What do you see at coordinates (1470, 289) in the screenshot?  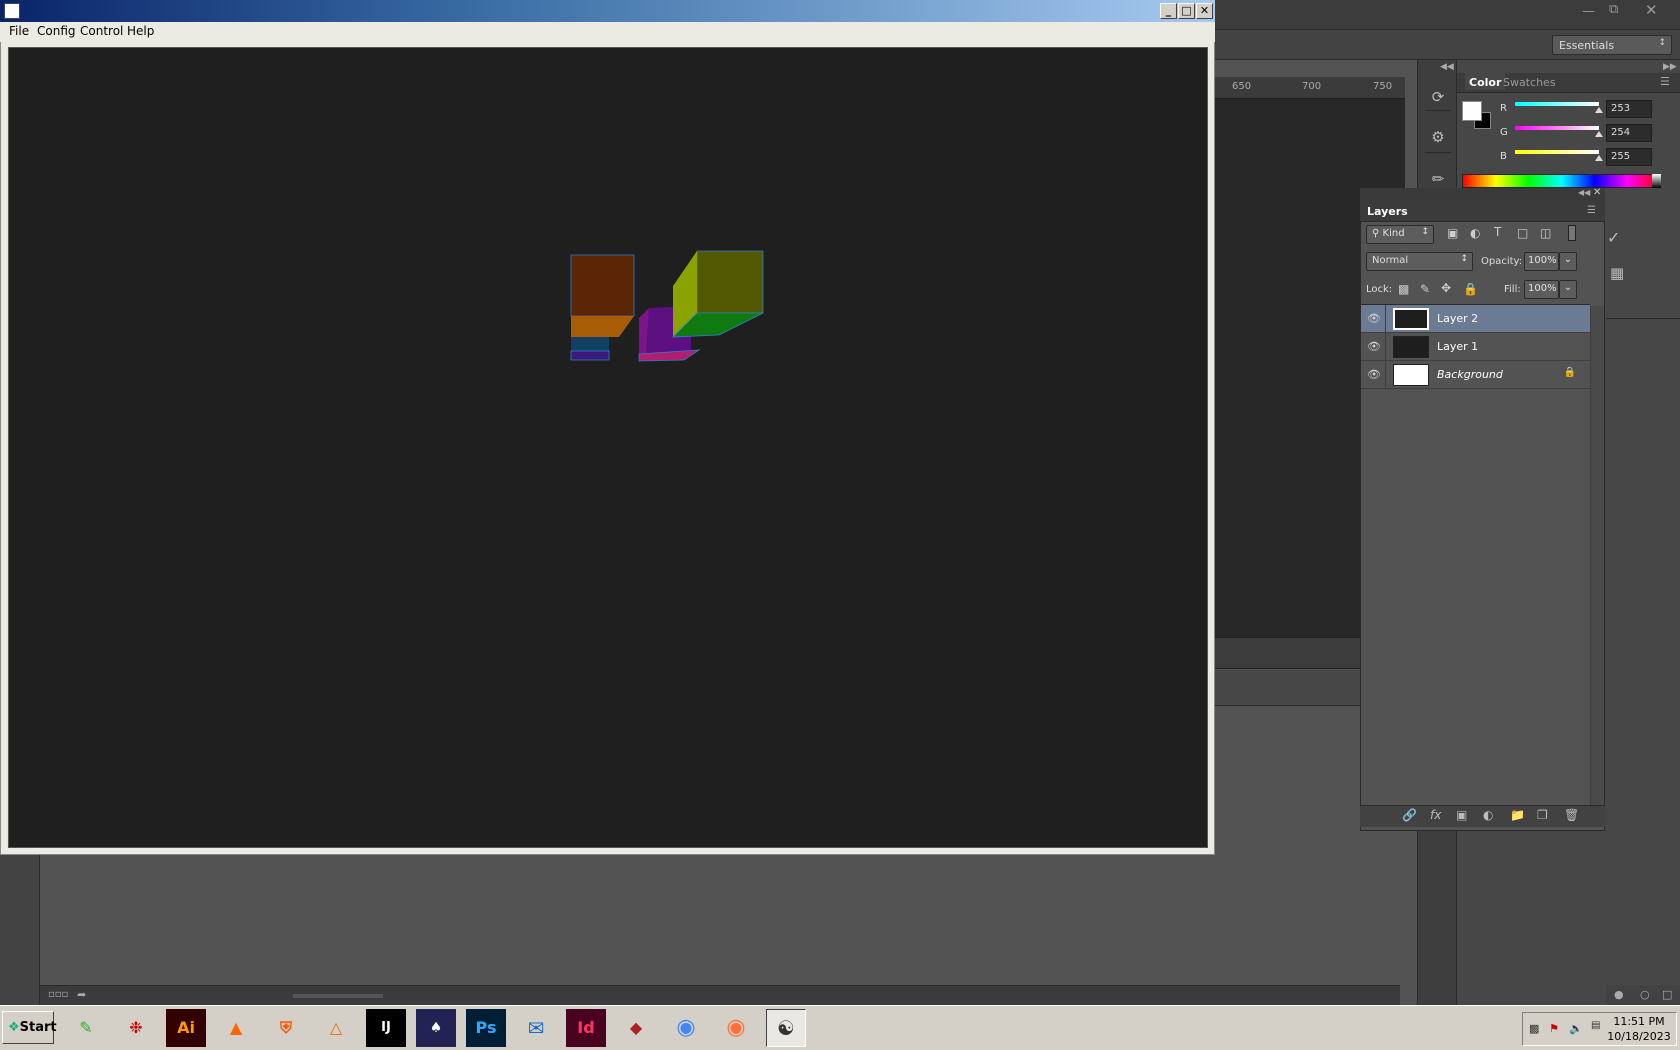 I see `lock-all-icon: 🔒` at bounding box center [1470, 289].